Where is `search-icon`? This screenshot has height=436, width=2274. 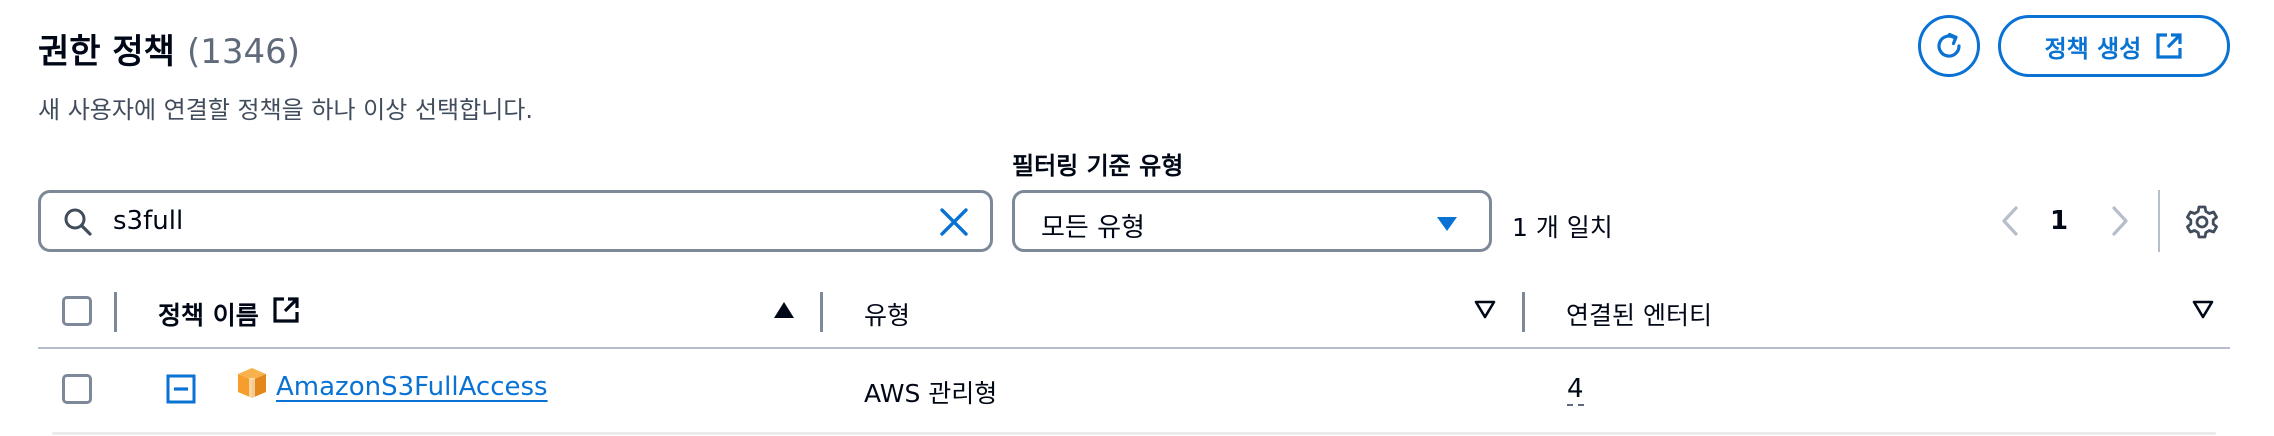 search-icon is located at coordinates (78, 222).